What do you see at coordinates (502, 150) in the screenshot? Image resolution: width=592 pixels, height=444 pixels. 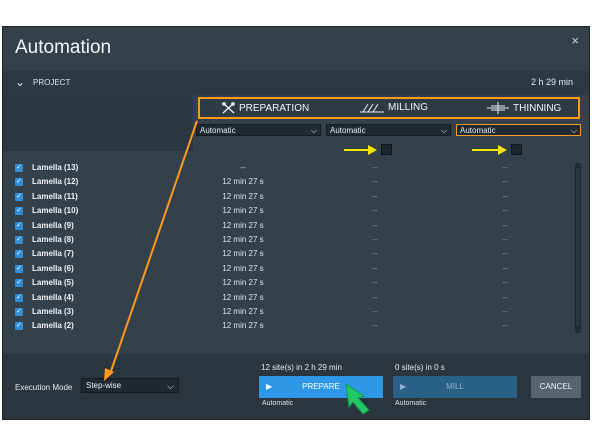 I see `pointer-arrowhead-thinning` at bounding box center [502, 150].